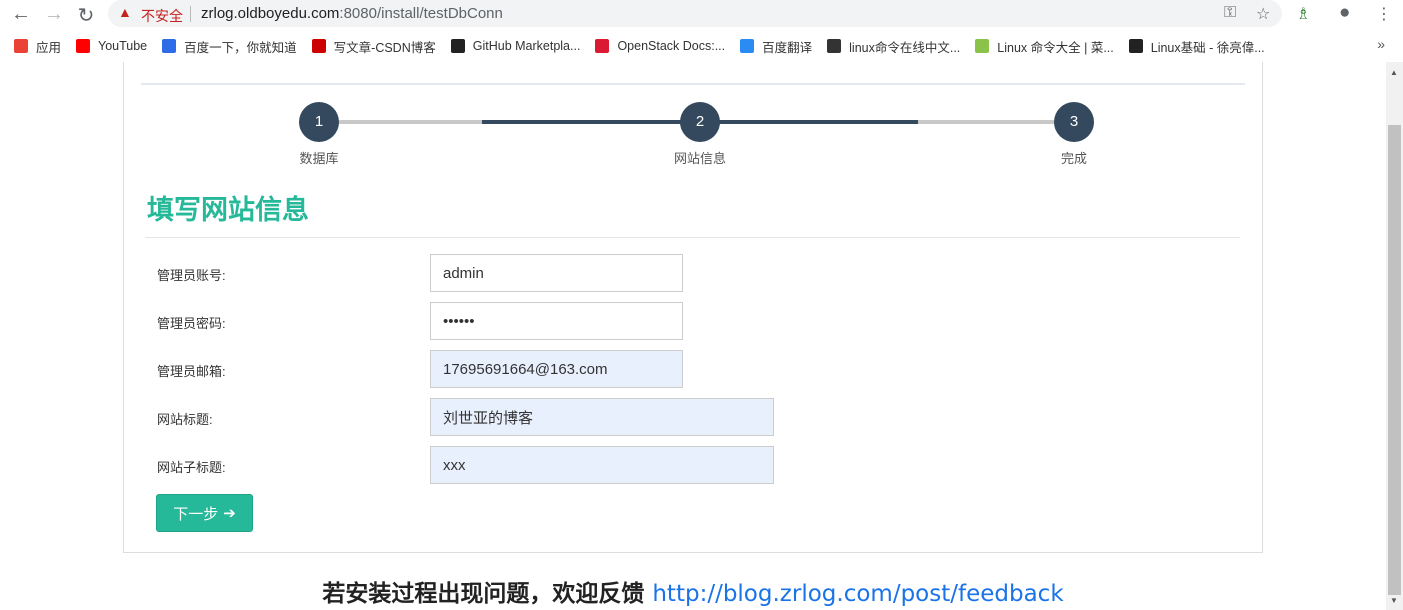 The width and height of the screenshot is (1403, 610). What do you see at coordinates (21, 14) in the screenshot?
I see `back-icon: ←` at bounding box center [21, 14].